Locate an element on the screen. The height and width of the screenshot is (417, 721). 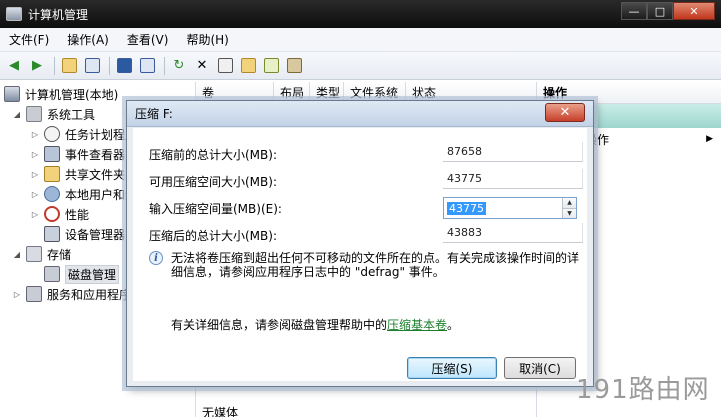
computer-management-icon is located at coordinates (14, 14).